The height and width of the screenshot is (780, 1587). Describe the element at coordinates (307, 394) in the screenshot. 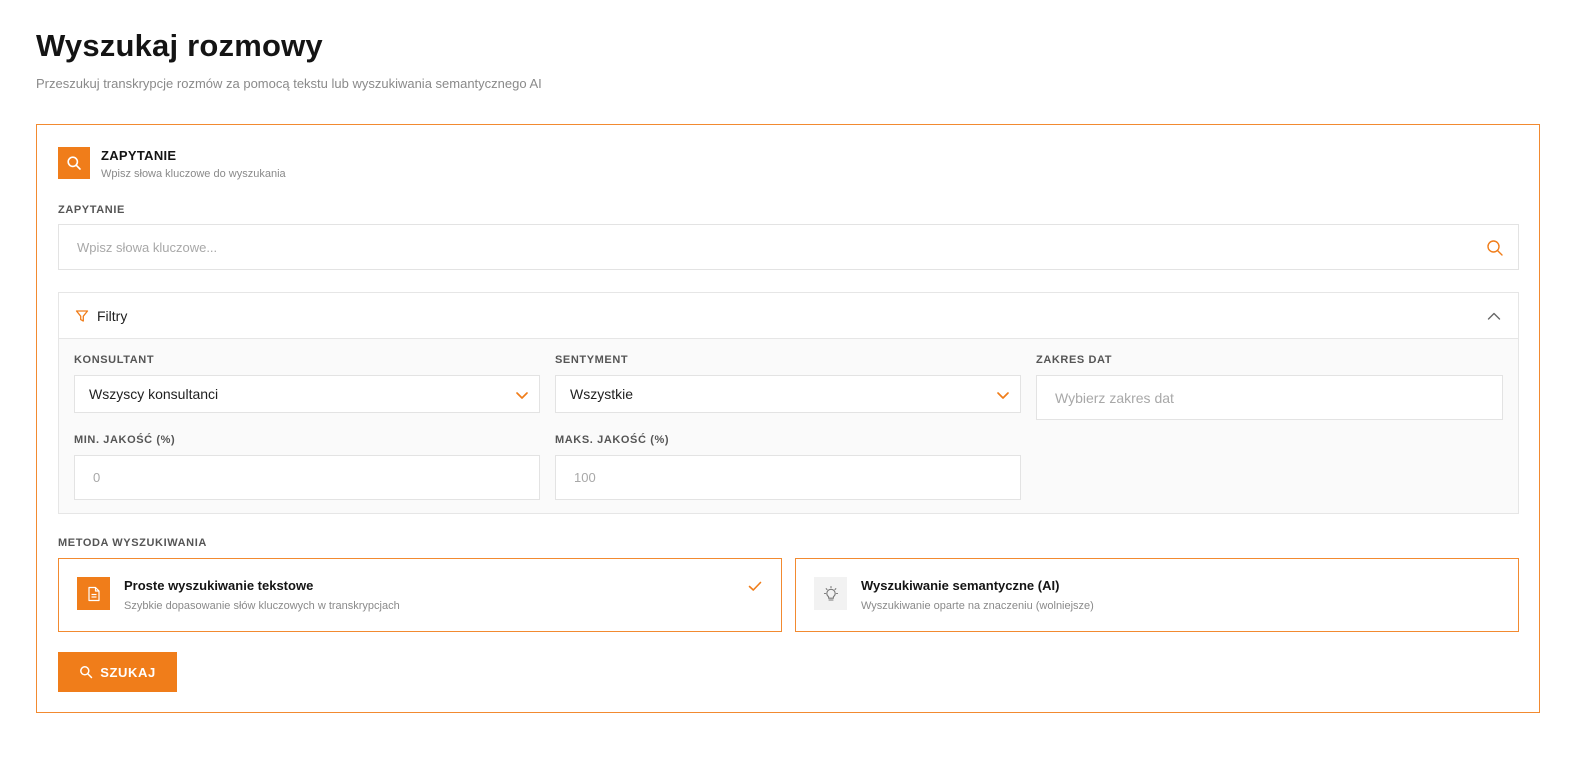

I see `consultant-select: Wszyscy konsultanci` at that location.